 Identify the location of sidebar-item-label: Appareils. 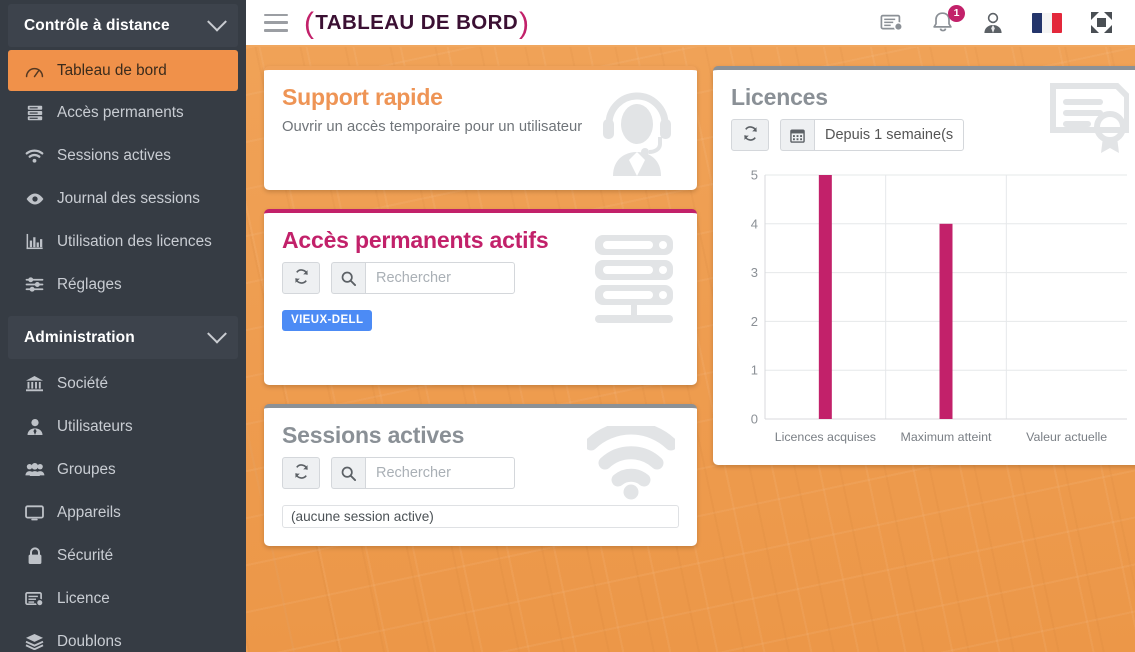
(89, 512).